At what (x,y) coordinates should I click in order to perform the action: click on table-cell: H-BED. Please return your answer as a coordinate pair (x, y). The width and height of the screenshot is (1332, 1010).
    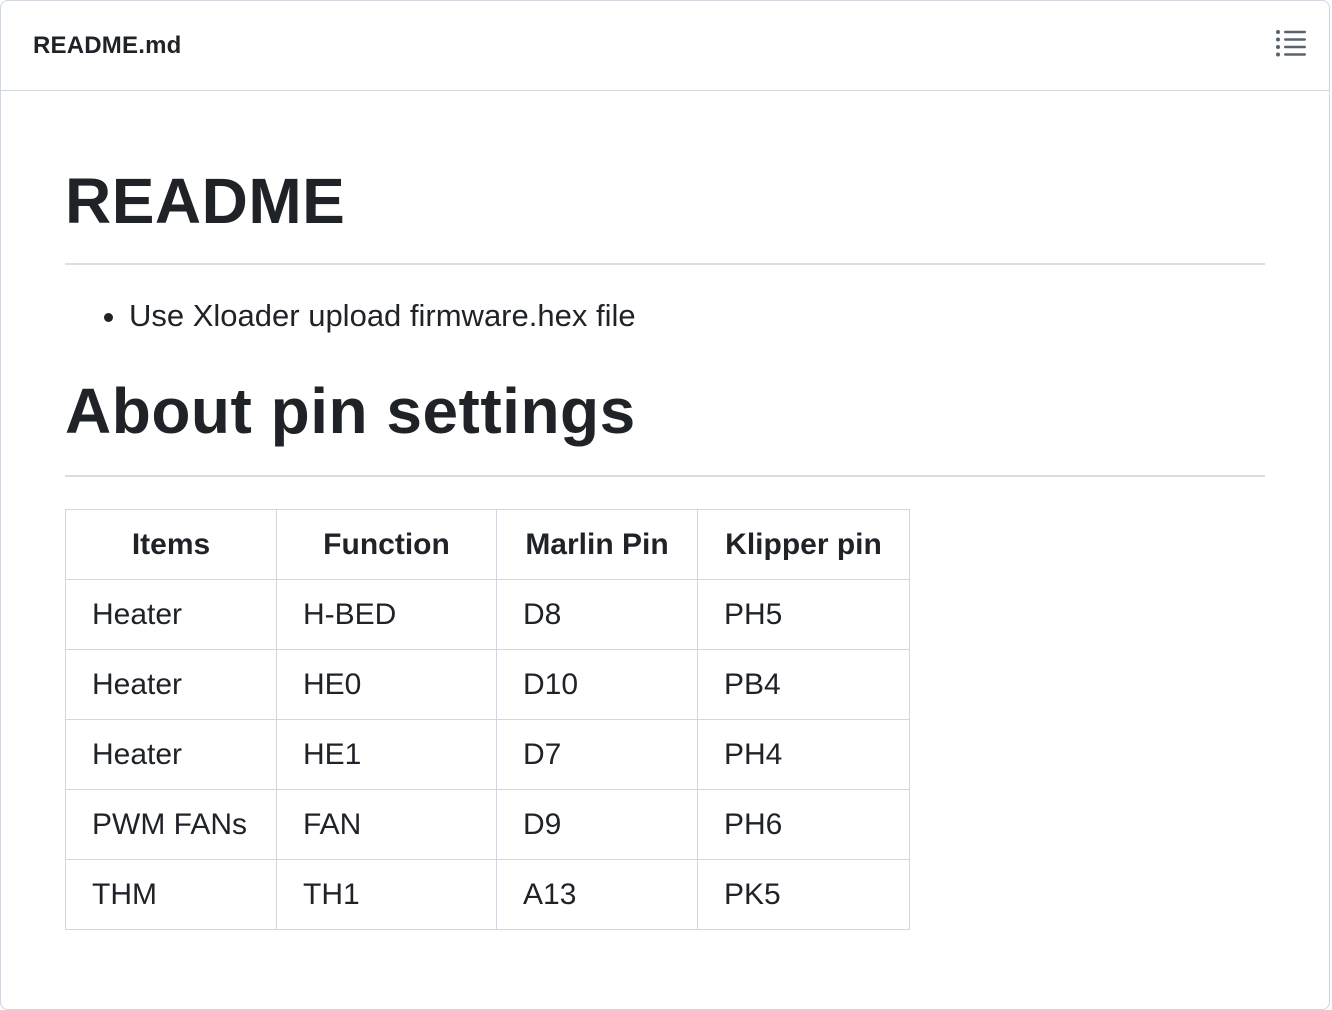
    Looking at the image, I should click on (386, 614).